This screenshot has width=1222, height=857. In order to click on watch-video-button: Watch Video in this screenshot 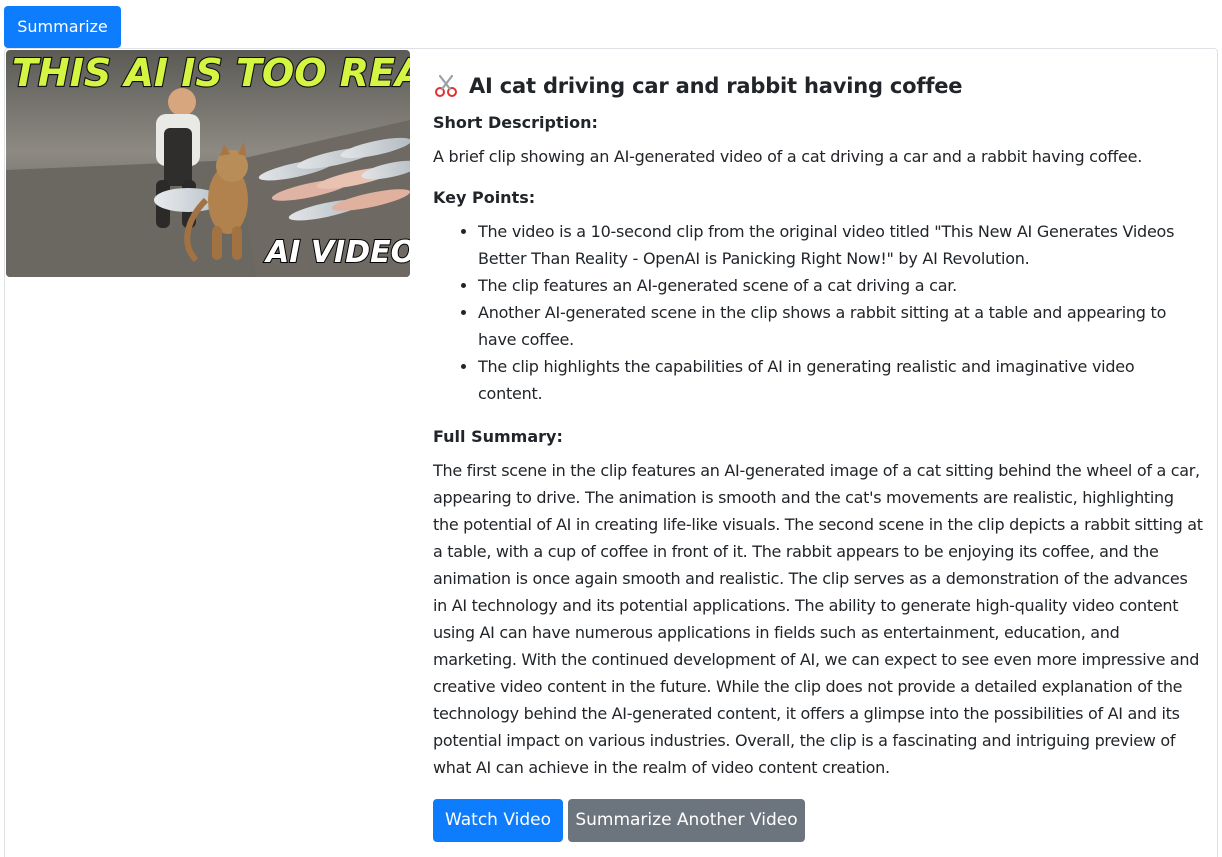, I will do `click(498, 820)`.